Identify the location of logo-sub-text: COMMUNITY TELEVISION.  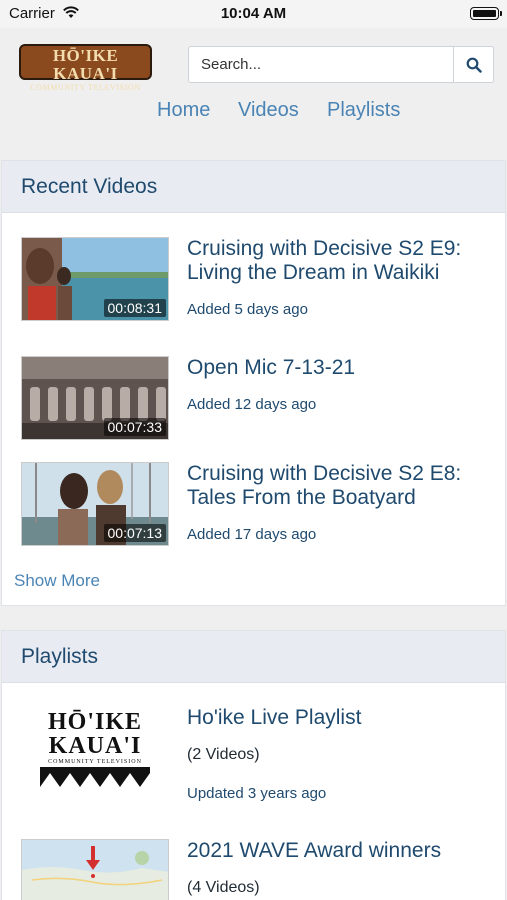
(85, 87).